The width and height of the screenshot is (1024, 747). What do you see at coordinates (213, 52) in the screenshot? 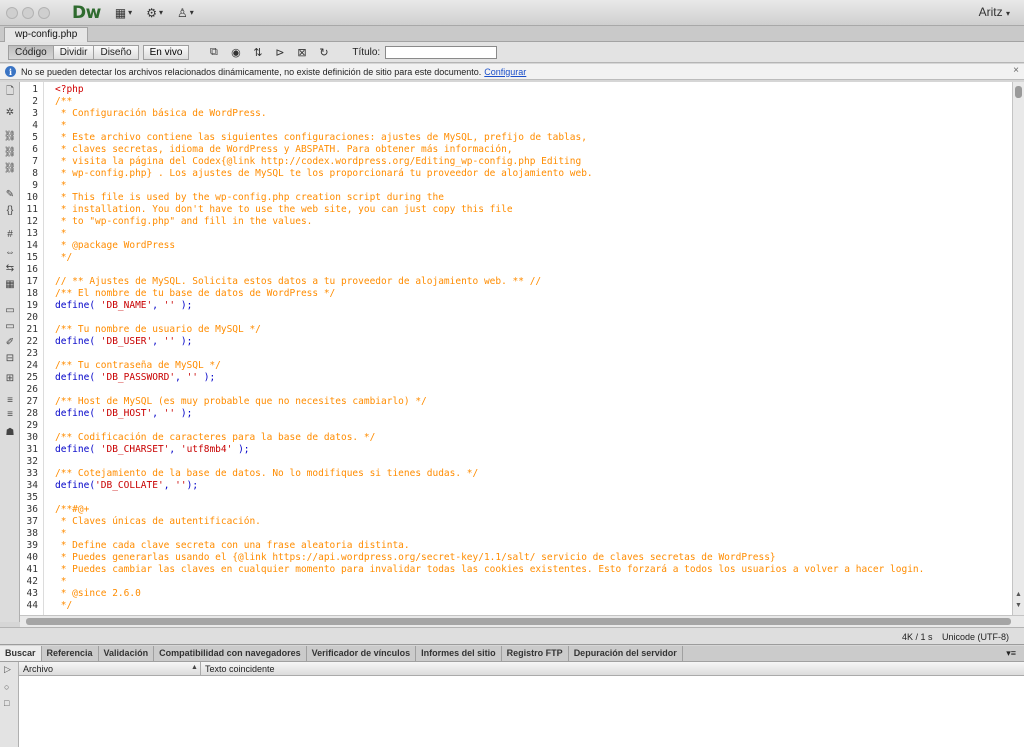
I see `multiscreen-icon: ⧉` at bounding box center [213, 52].